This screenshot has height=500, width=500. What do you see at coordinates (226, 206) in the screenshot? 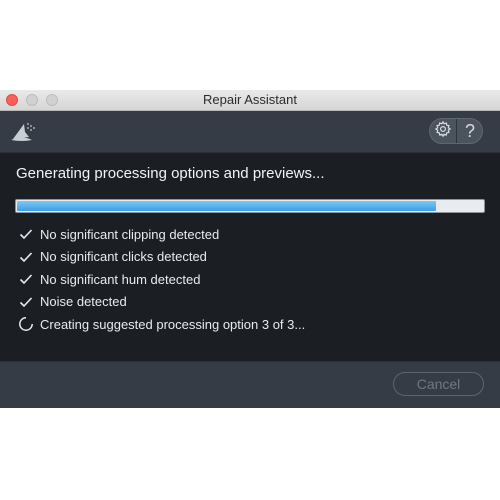
I see `progress-bar-fill` at bounding box center [226, 206].